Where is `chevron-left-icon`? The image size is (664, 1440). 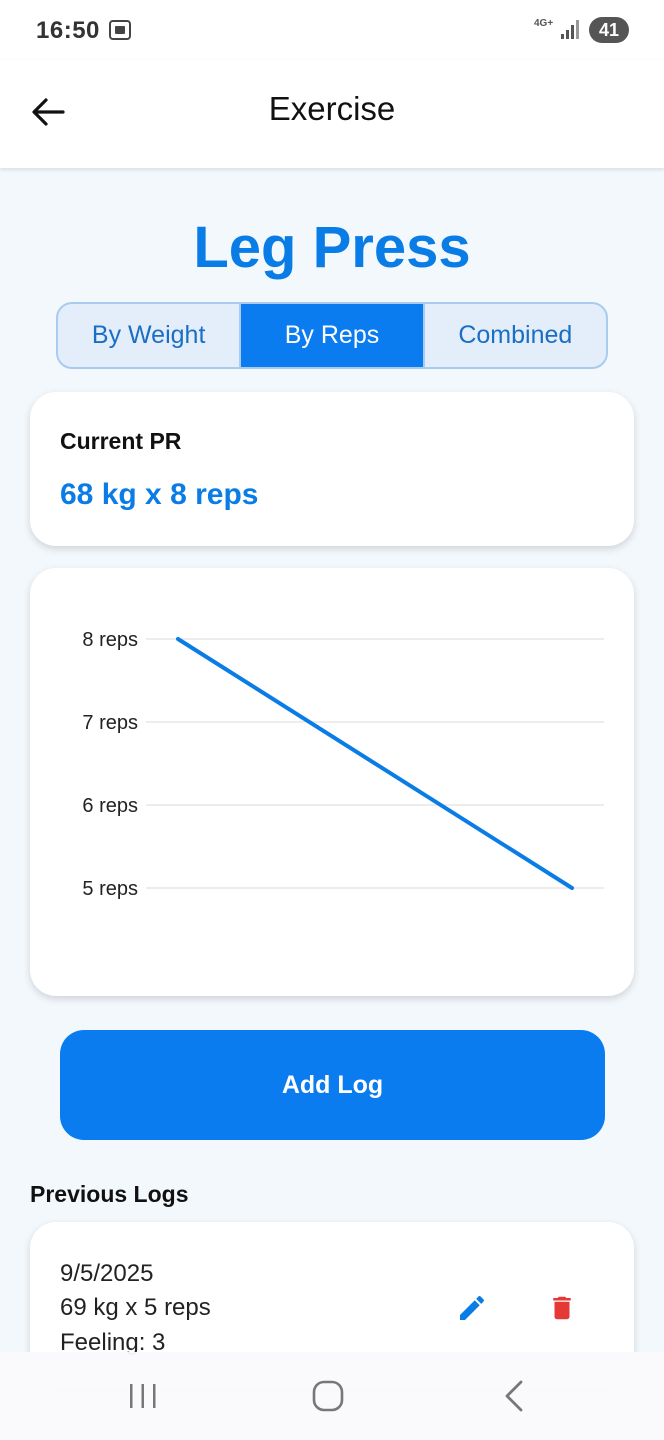 chevron-left-icon is located at coordinates (514, 1396).